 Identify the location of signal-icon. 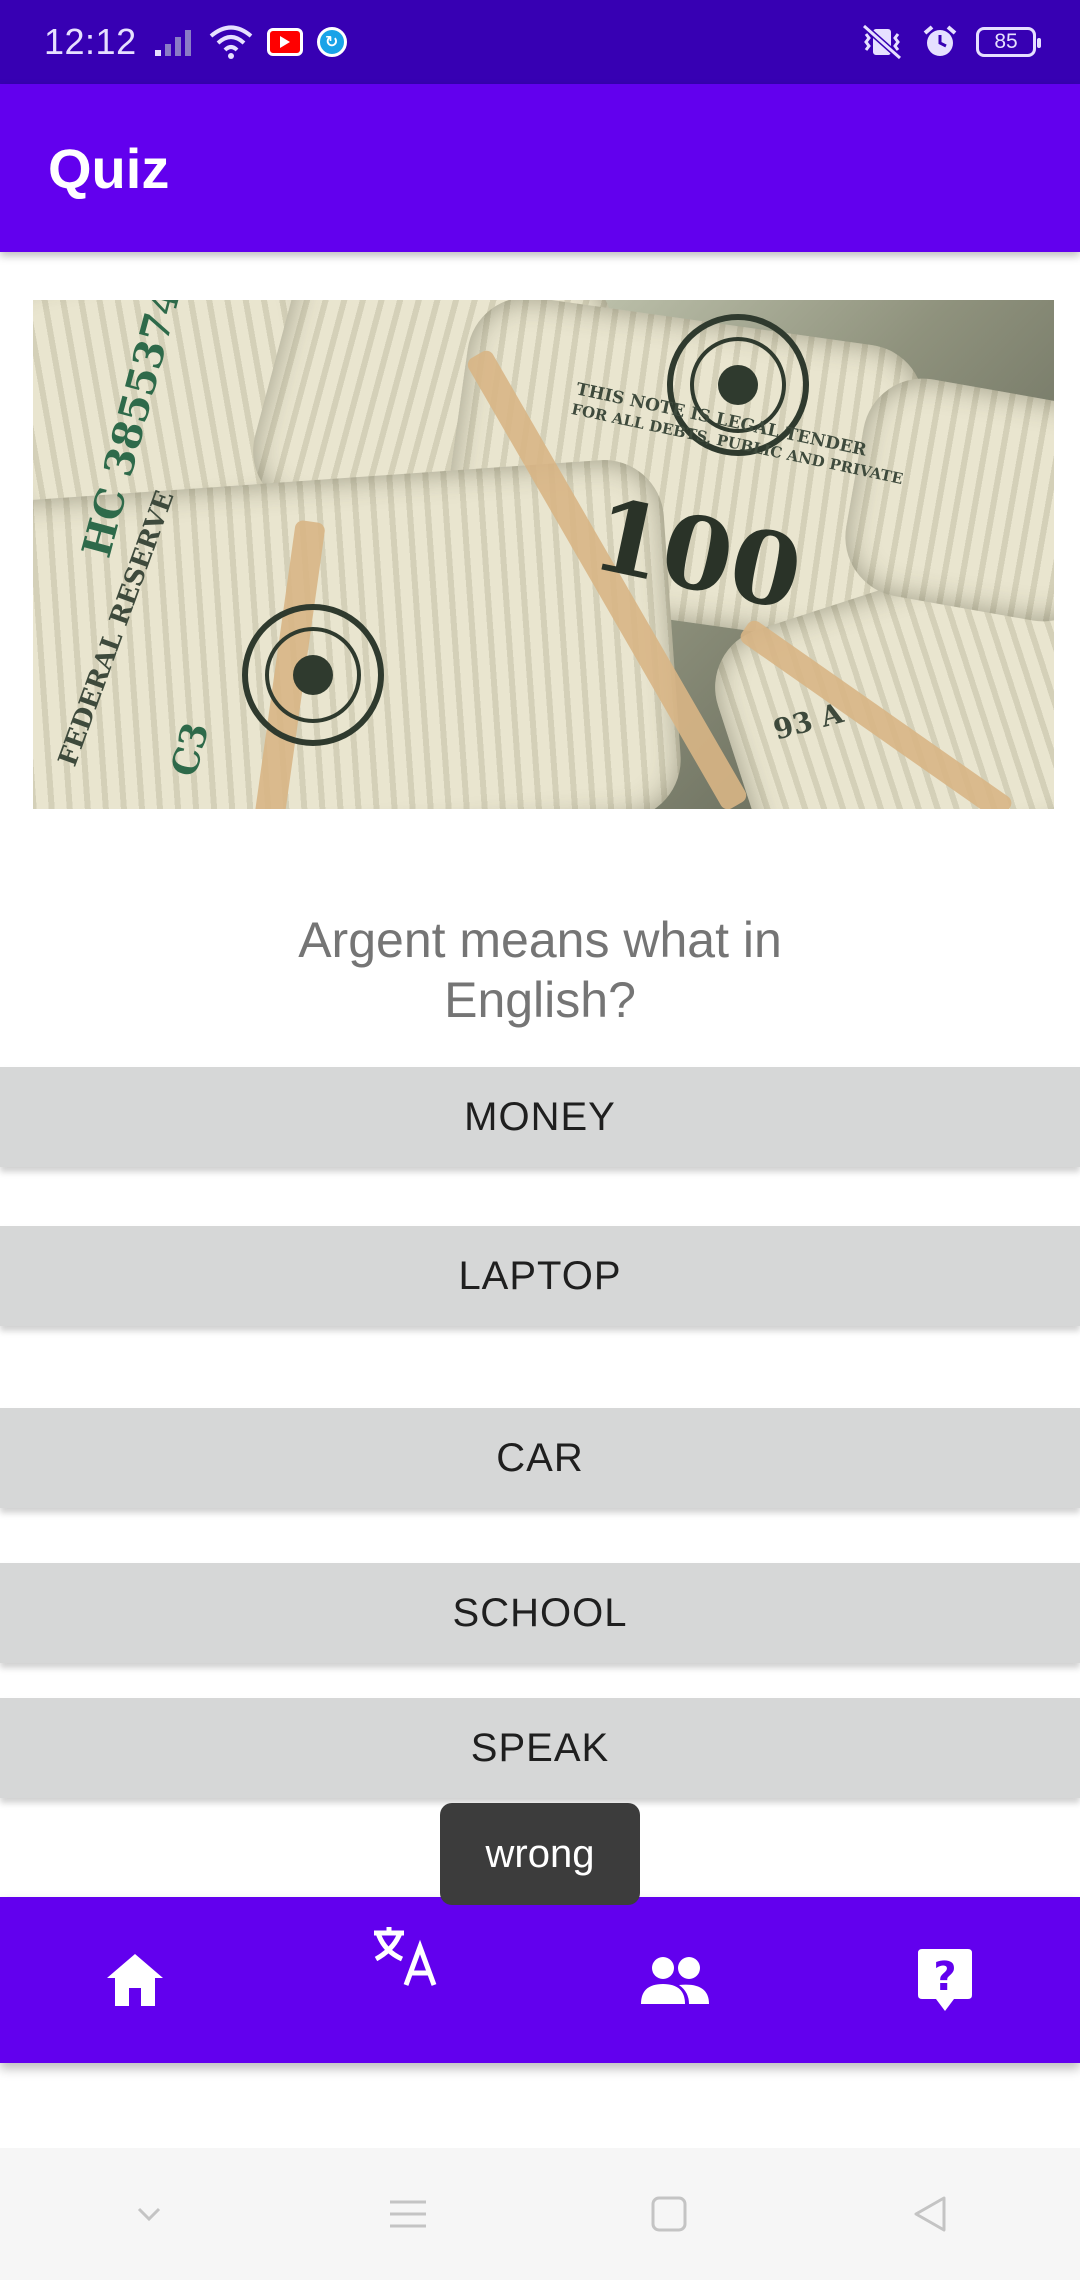
(172, 43).